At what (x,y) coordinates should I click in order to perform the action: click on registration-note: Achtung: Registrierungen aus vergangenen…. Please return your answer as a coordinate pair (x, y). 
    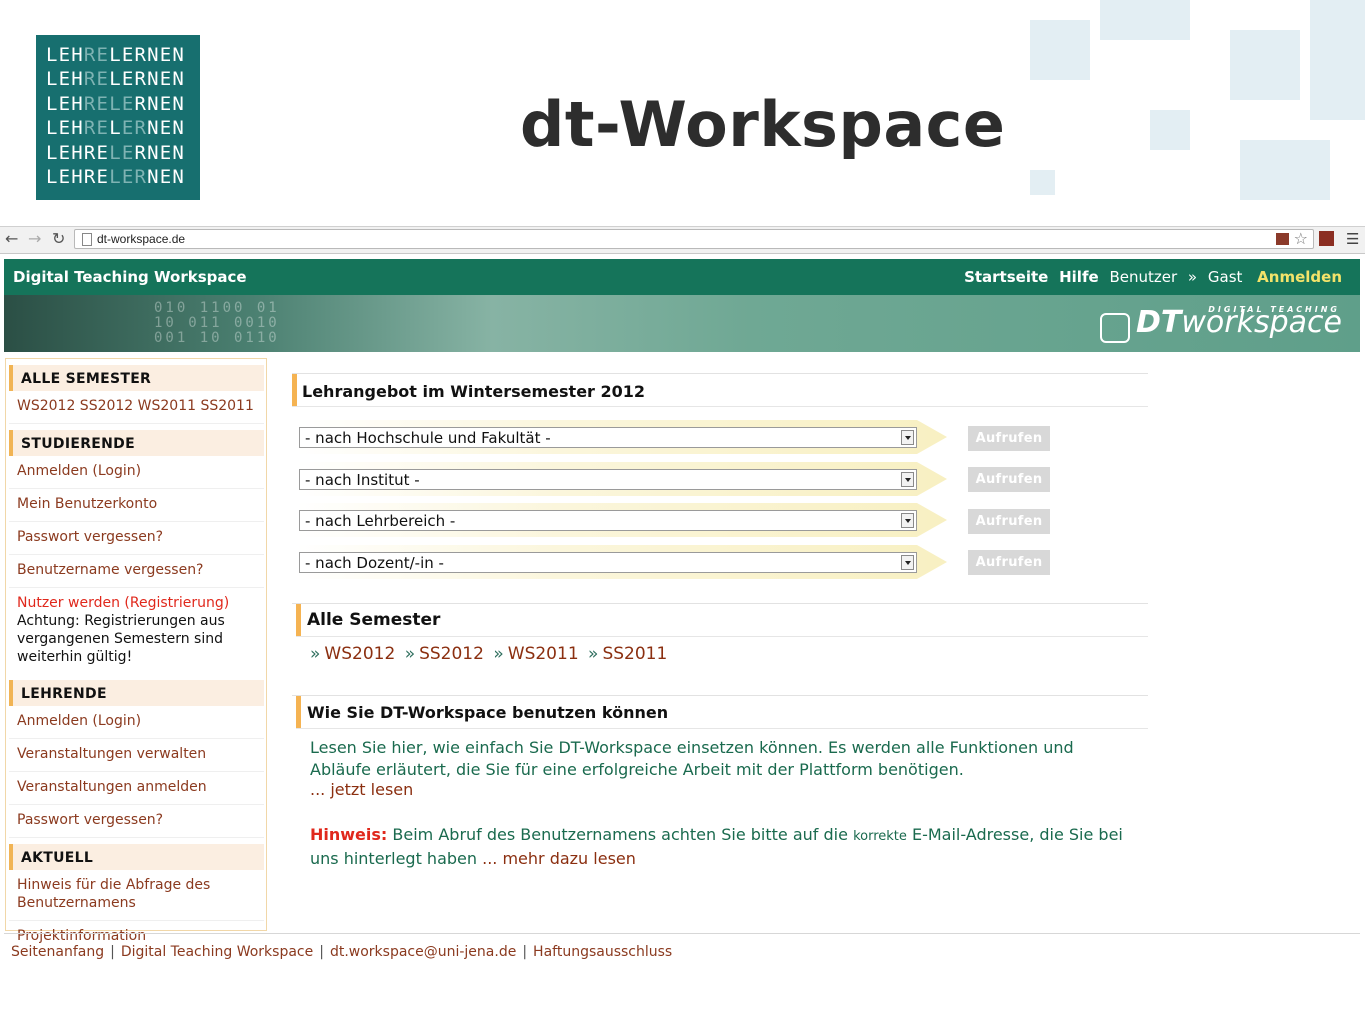
    Looking at the image, I should click on (121, 639).